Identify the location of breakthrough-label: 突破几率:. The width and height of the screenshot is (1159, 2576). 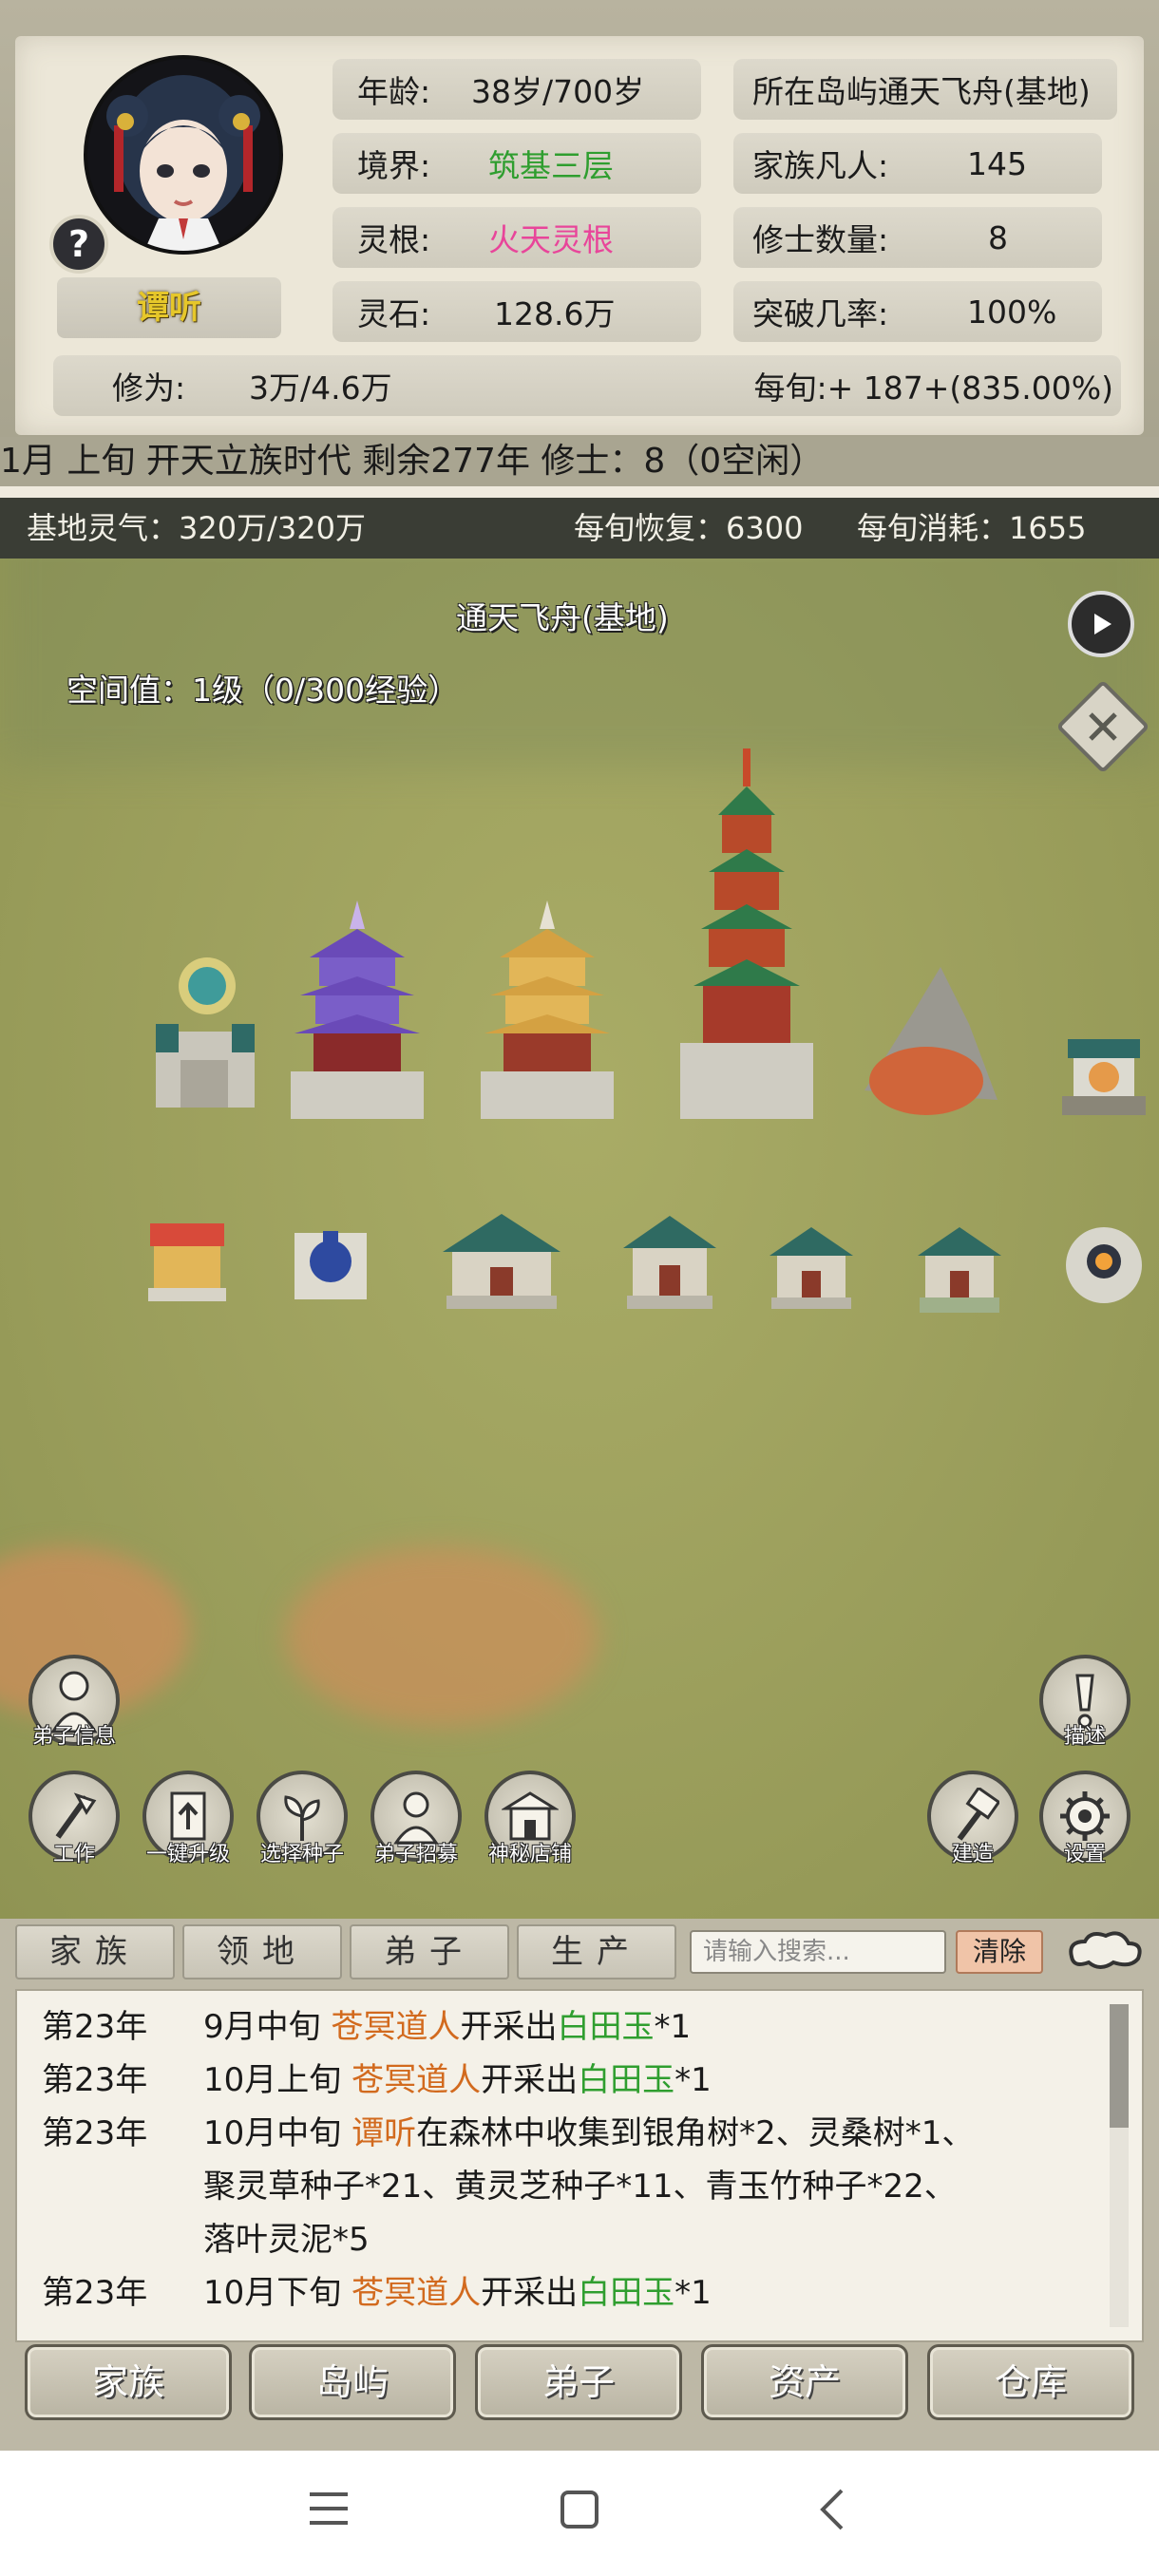
(820, 313).